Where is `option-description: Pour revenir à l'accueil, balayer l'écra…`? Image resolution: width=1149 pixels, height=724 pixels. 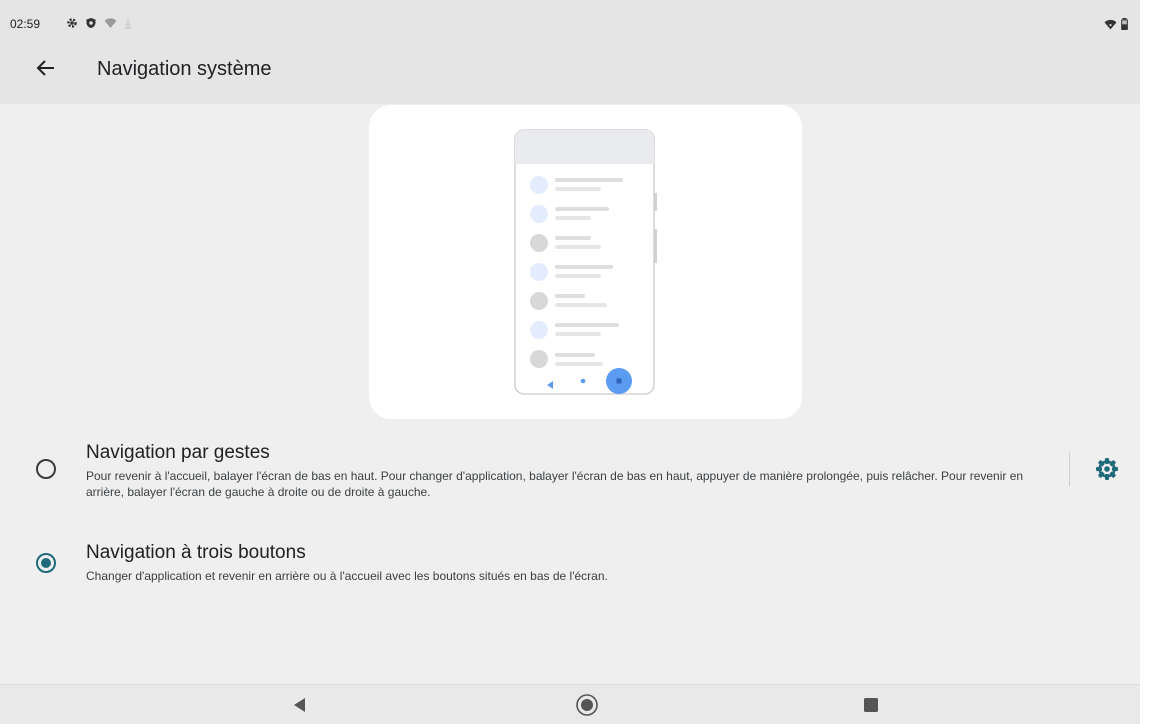 option-description: Pour revenir à l'accueil, balayer l'écra… is located at coordinates (555, 484).